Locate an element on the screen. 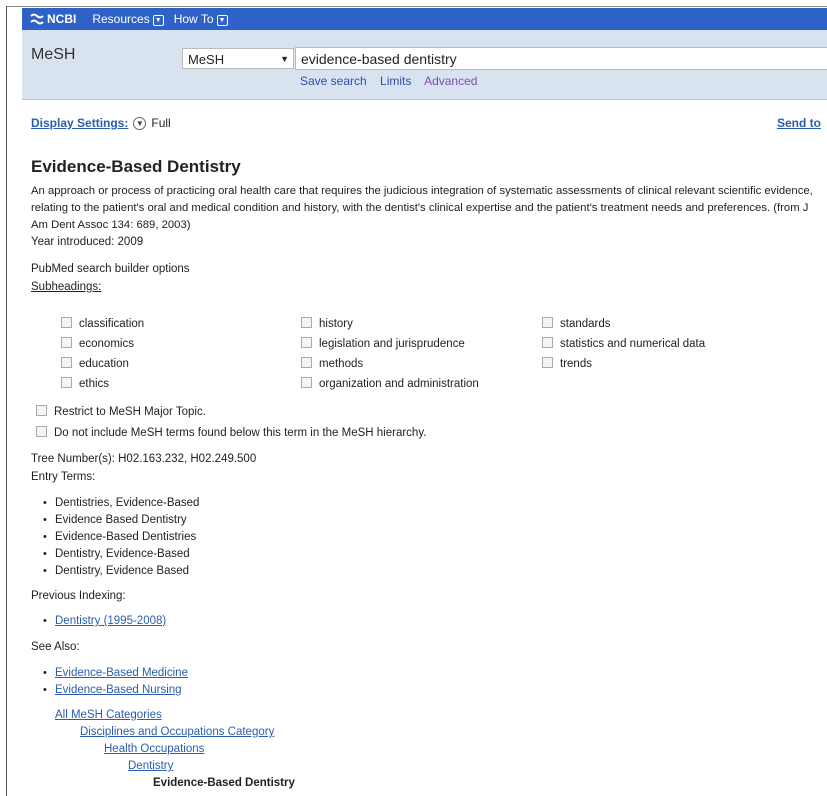 This screenshot has width=827, height=796. ncbi-logo-icon is located at coordinates (37, 19).